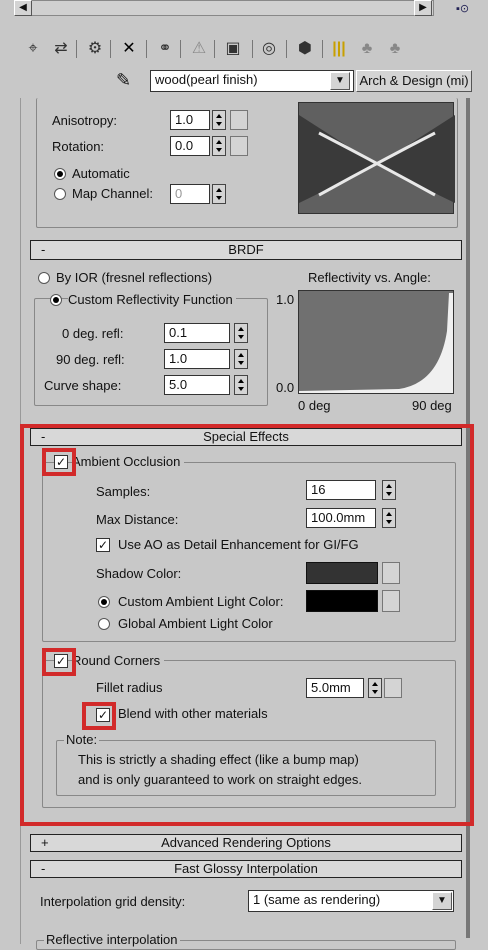 Image resolution: width=488 pixels, height=950 pixels. Describe the element at coordinates (78, 146) in the screenshot. I see `rotation-label: Rotation:` at that location.